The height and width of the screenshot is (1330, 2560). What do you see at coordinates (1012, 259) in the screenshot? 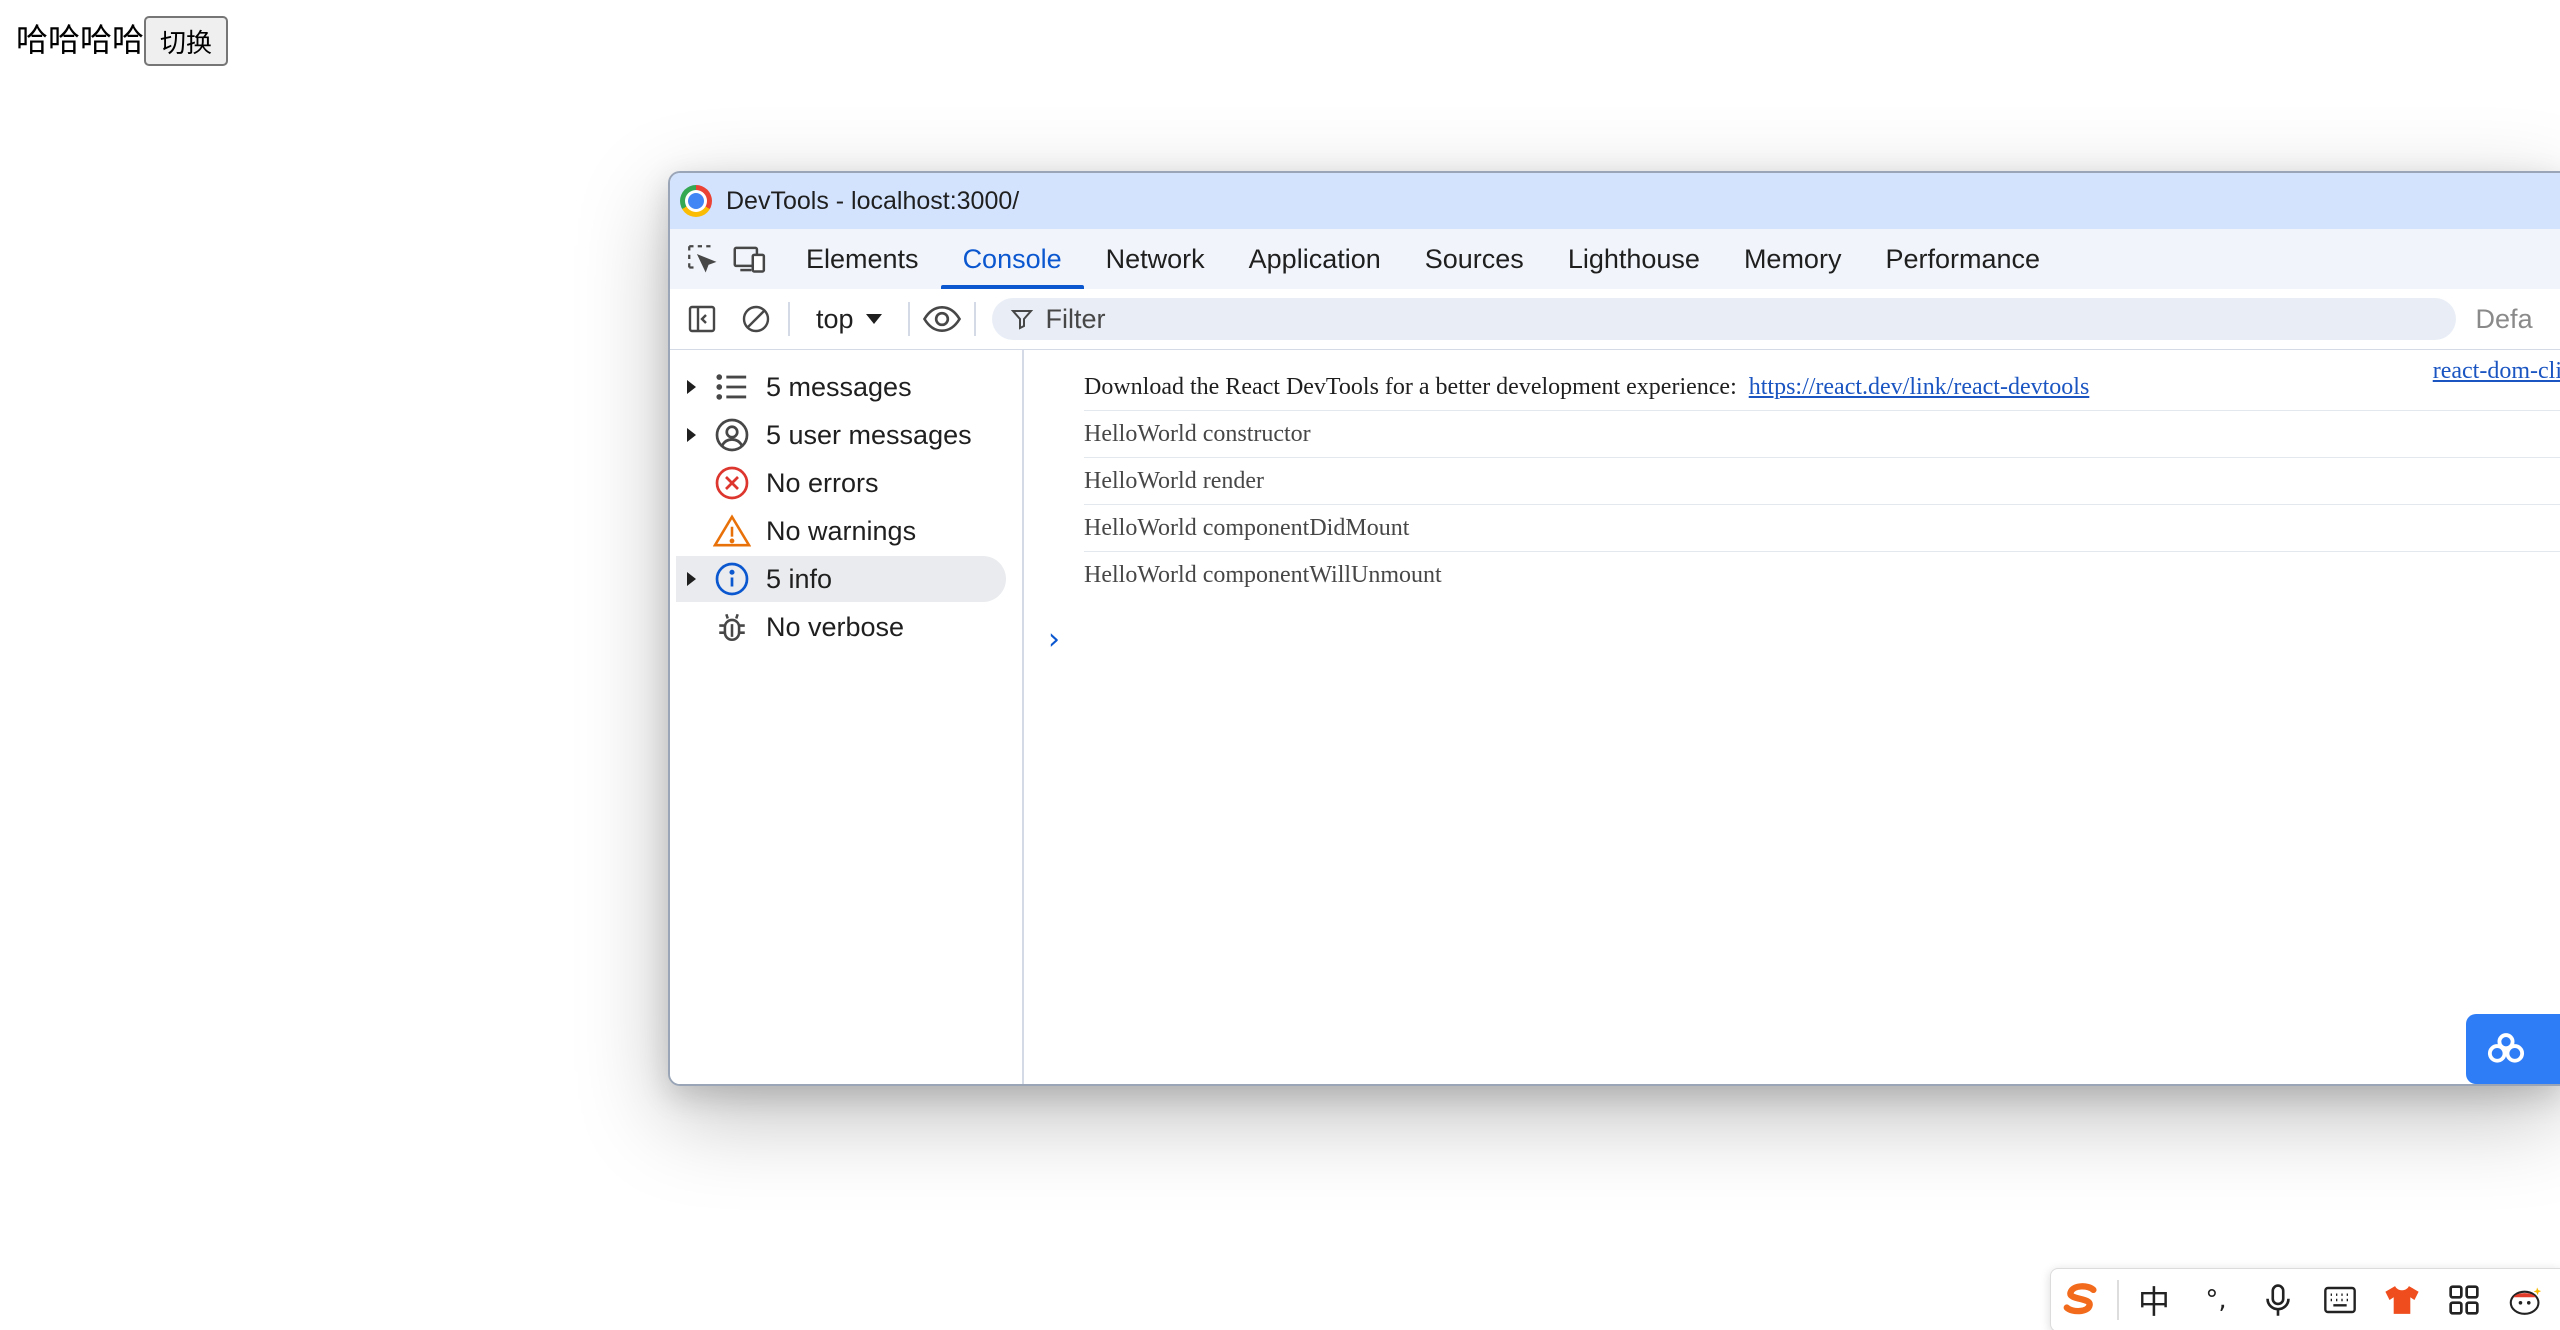
I see `tab-console: Console` at bounding box center [1012, 259].